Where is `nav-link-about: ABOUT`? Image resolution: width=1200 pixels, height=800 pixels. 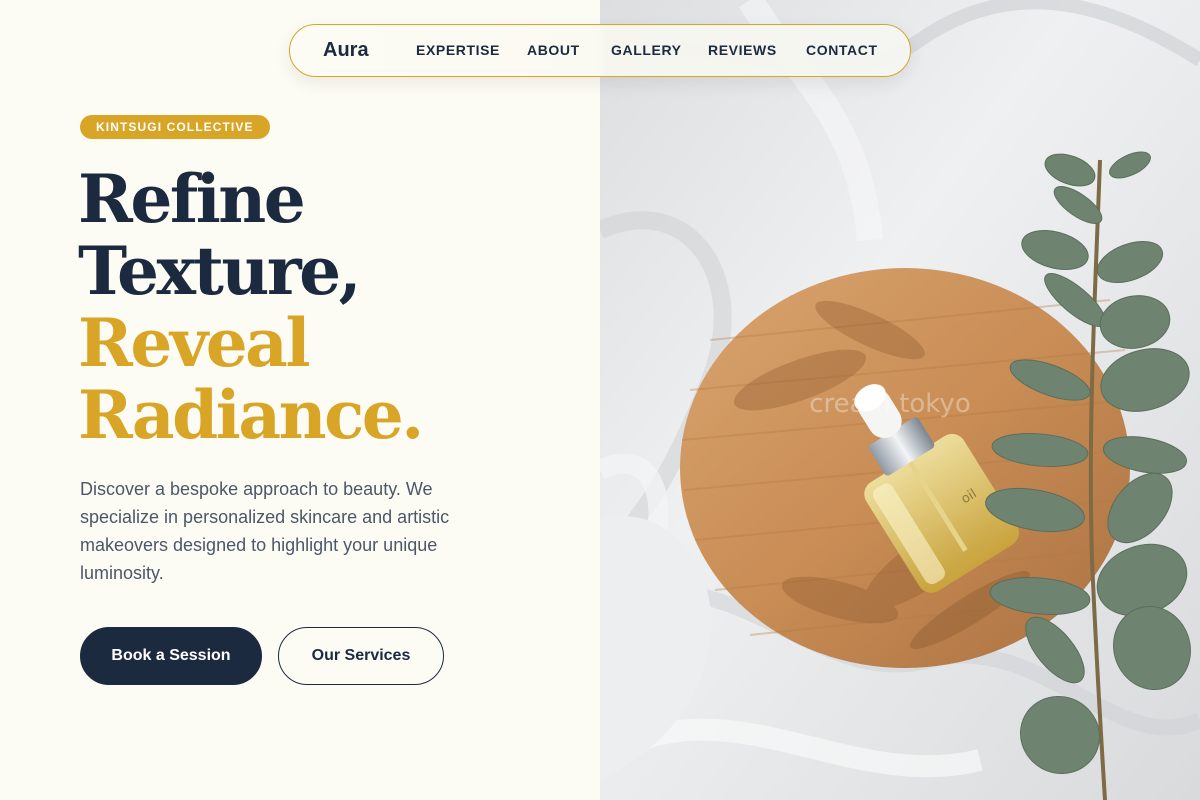
nav-link-about: ABOUT is located at coordinates (553, 50).